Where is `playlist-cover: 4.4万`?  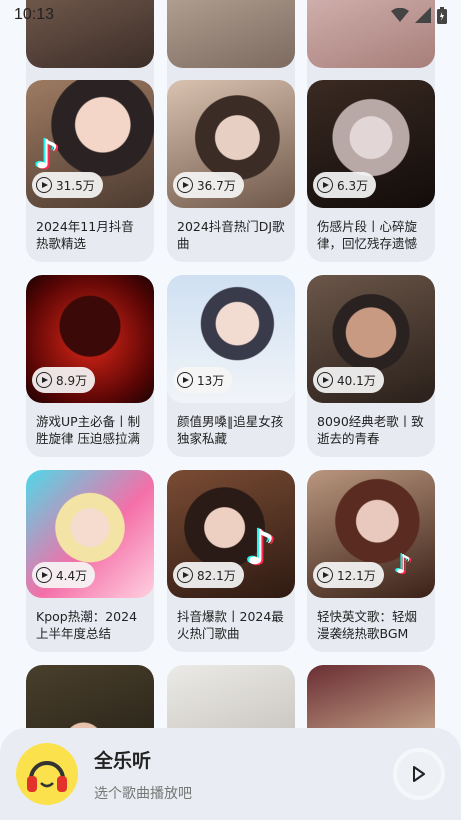
playlist-cover: 4.4万 is located at coordinates (90, 534).